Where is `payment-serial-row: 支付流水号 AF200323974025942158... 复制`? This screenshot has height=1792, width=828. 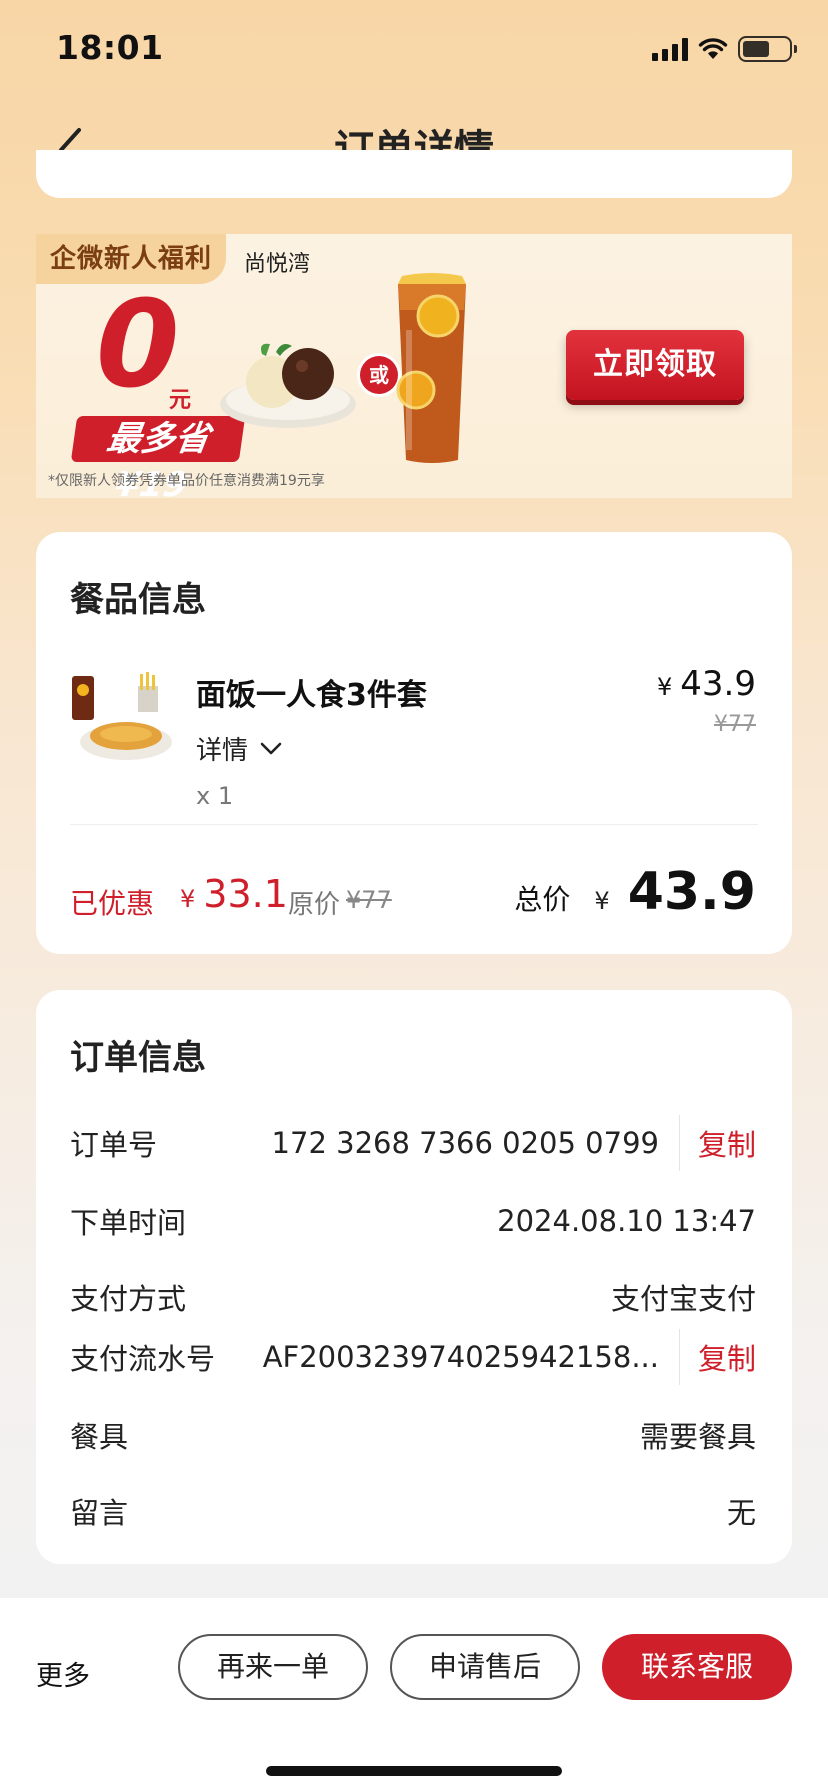
payment-serial-row: 支付流水号 AF200323974025942158... 复制 is located at coordinates (413, 1357).